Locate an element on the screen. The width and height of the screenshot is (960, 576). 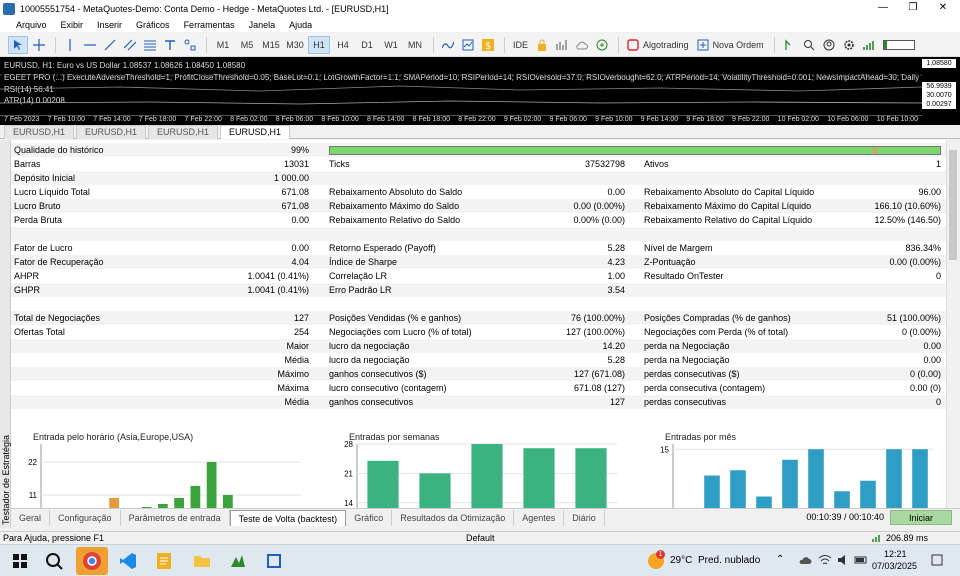
timeframe-d1: D1 is located at coordinates (367, 45).